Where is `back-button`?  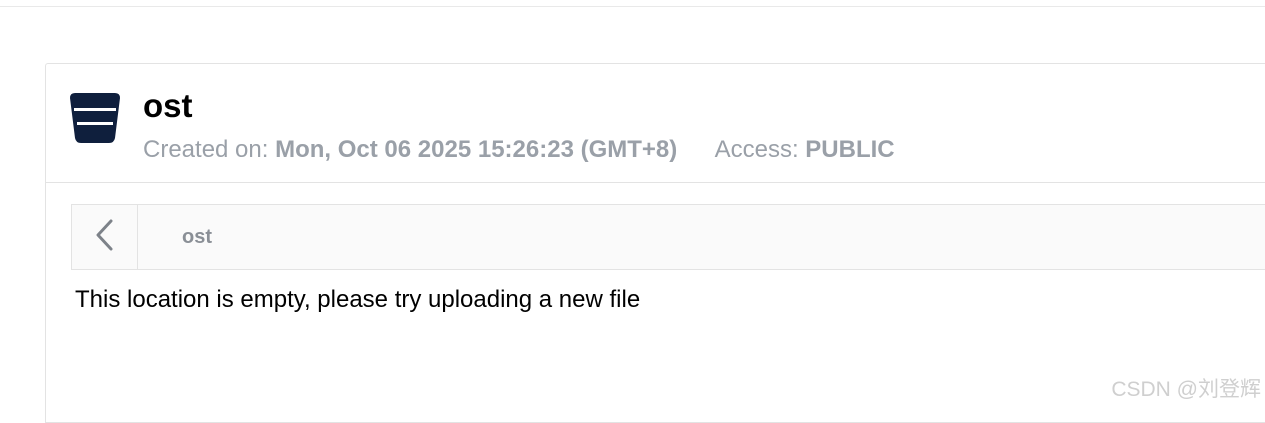 back-button is located at coordinates (105, 237).